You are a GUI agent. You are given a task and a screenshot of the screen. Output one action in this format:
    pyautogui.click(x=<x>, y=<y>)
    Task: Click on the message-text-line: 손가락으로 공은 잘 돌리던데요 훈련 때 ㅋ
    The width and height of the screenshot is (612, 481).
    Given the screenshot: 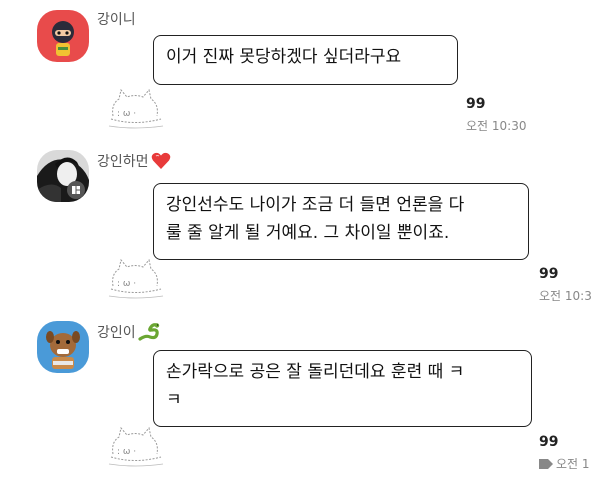 What is the action you would take?
    pyautogui.click(x=315, y=372)
    